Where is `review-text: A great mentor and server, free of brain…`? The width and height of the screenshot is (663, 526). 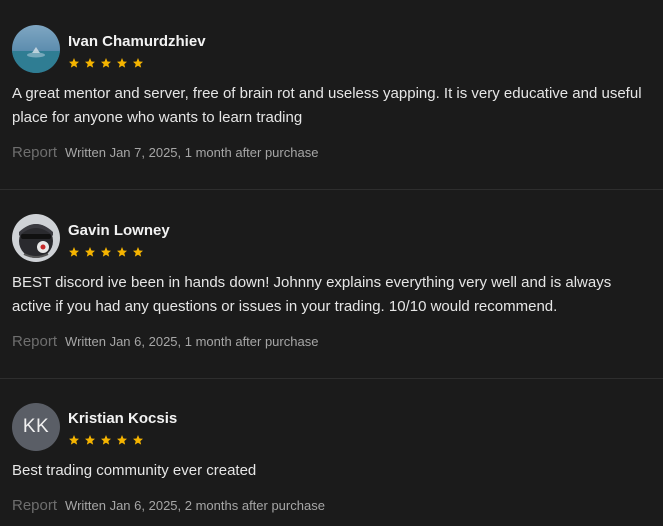 review-text: A great mentor and server, free of brain… is located at coordinates (327, 105).